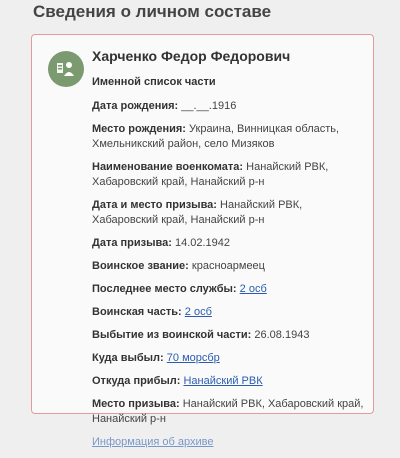 The height and width of the screenshot is (458, 400). What do you see at coordinates (66, 69) in the screenshot?
I see `person-avatar-icon` at bounding box center [66, 69].